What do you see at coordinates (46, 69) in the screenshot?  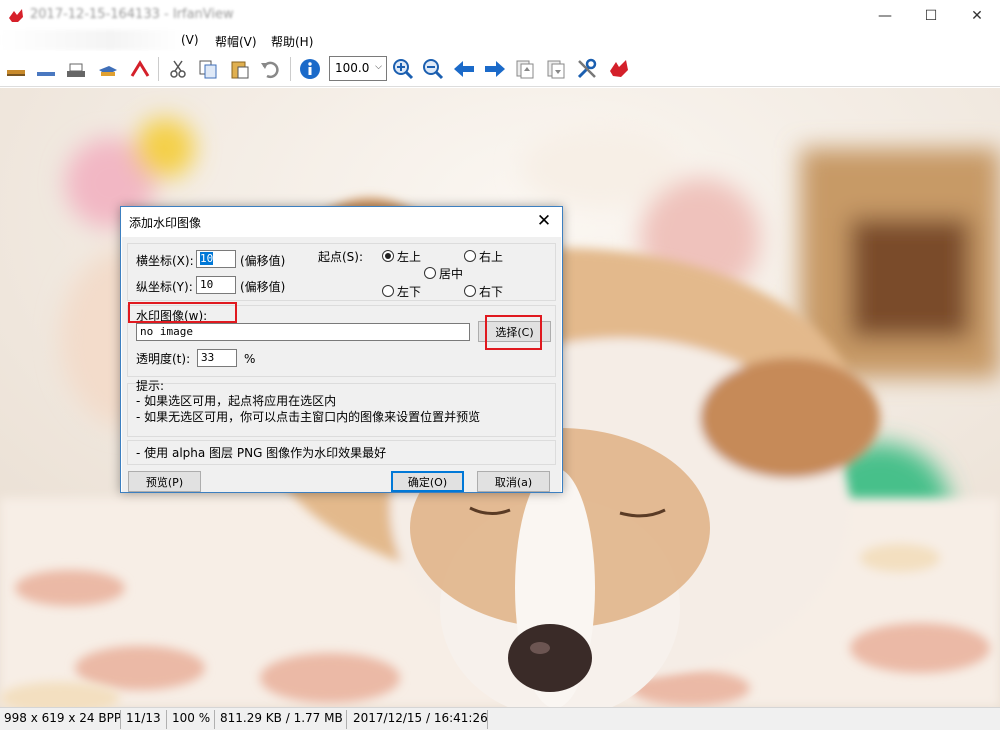 I see `save-icon` at bounding box center [46, 69].